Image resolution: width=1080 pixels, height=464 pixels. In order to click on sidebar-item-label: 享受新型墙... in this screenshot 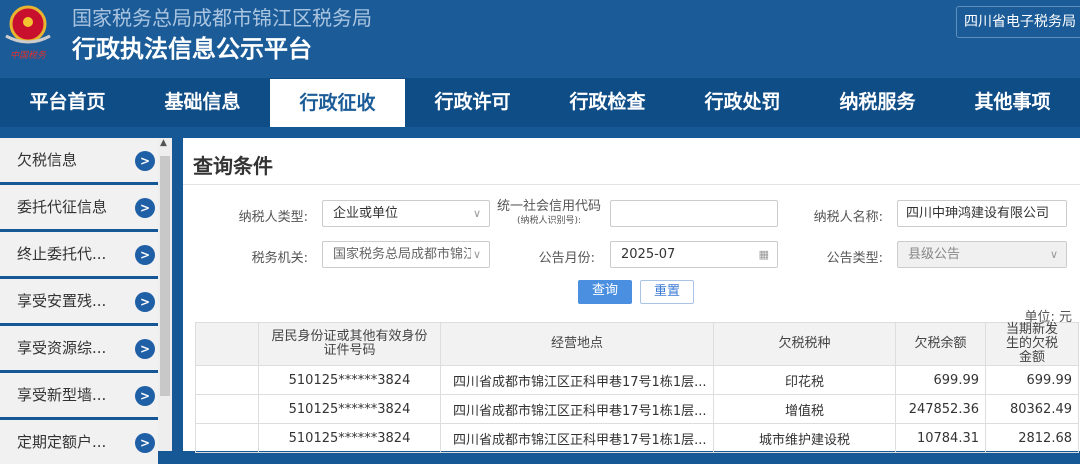, I will do `click(62, 395)`.